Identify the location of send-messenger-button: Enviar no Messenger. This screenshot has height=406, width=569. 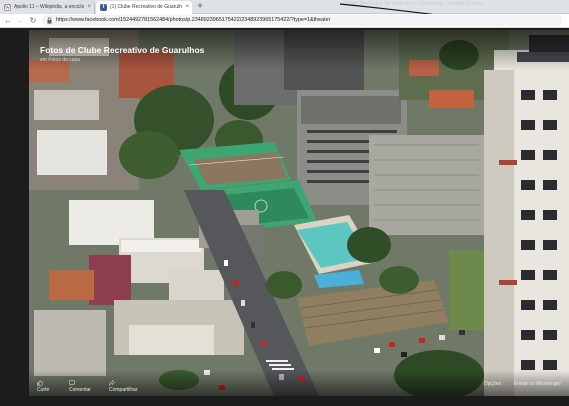
(537, 384).